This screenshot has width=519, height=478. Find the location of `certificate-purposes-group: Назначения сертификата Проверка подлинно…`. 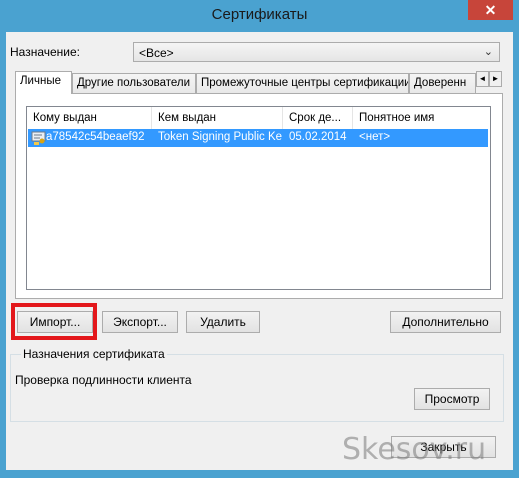

certificate-purposes-group: Назначения сертификата Проверка подлинно… is located at coordinates (257, 384).